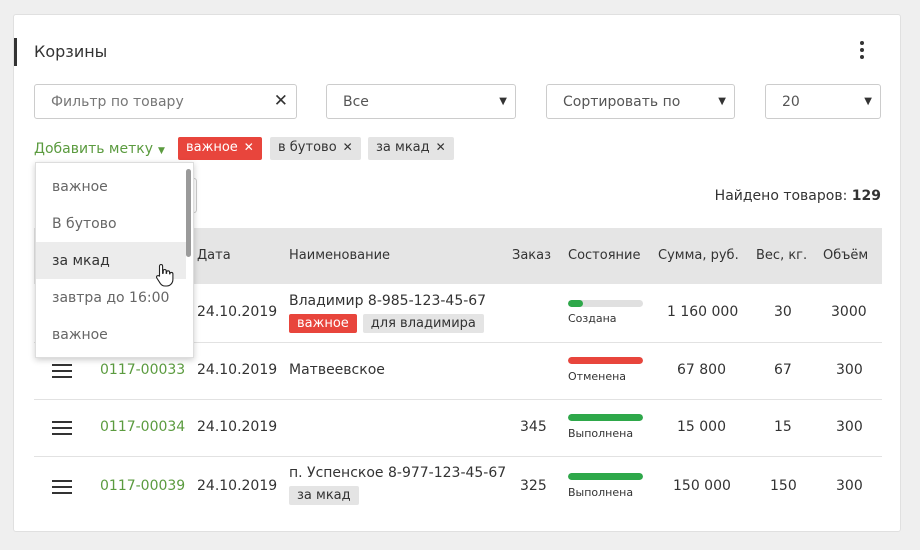 The width and height of the screenshot is (920, 550). Describe the element at coordinates (324, 495) in the screenshot. I see `row-tag: за мкад` at that location.